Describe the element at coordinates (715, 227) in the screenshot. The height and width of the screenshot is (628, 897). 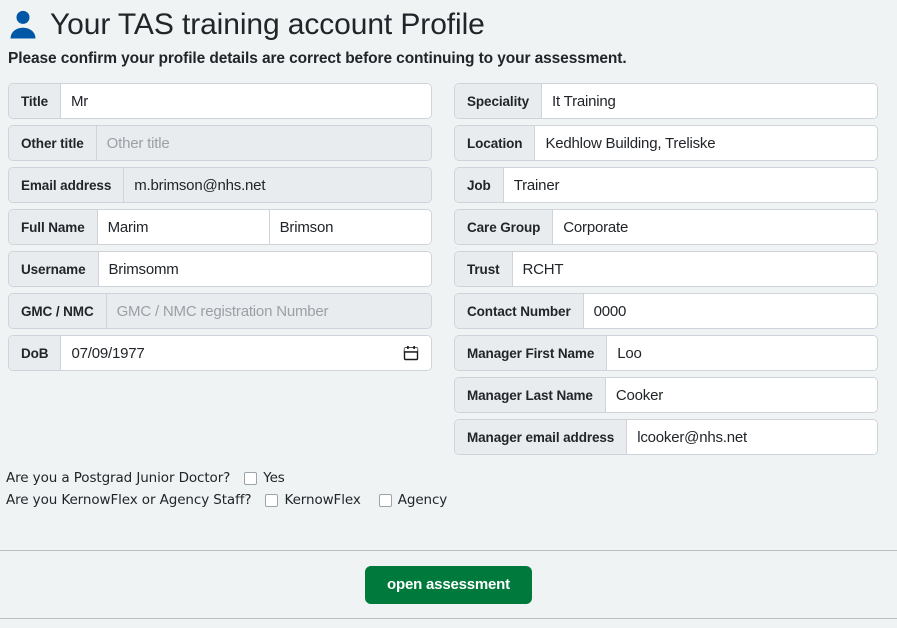
I see `field-input-care-group` at that location.